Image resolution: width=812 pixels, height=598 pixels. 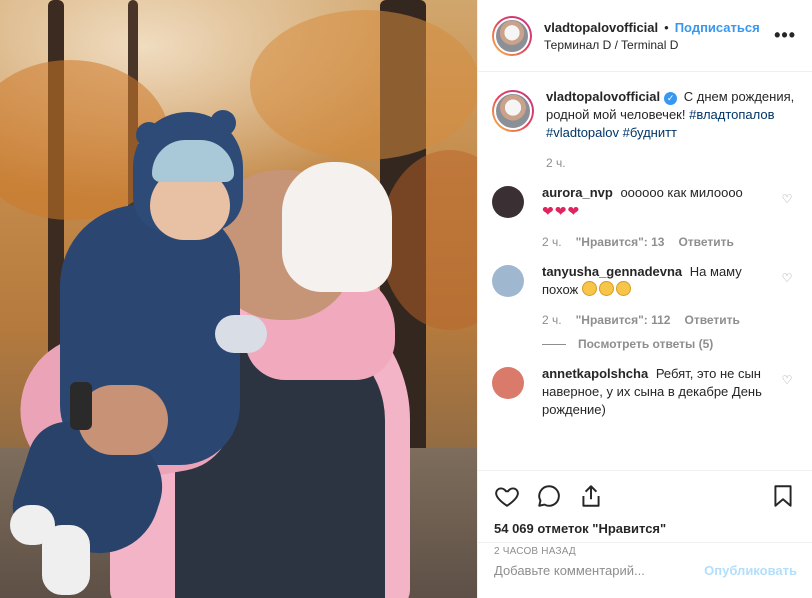 I want to click on comment-likes: "Нравится": 13, so click(x=620, y=242).